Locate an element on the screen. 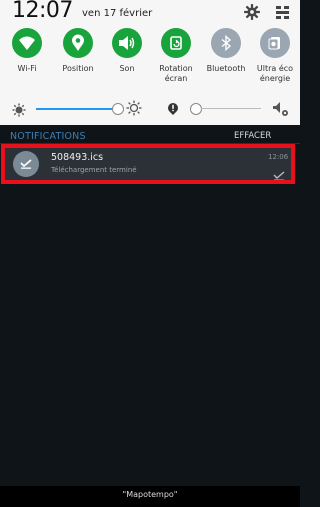  clock: 12:07 is located at coordinates (42, 11).